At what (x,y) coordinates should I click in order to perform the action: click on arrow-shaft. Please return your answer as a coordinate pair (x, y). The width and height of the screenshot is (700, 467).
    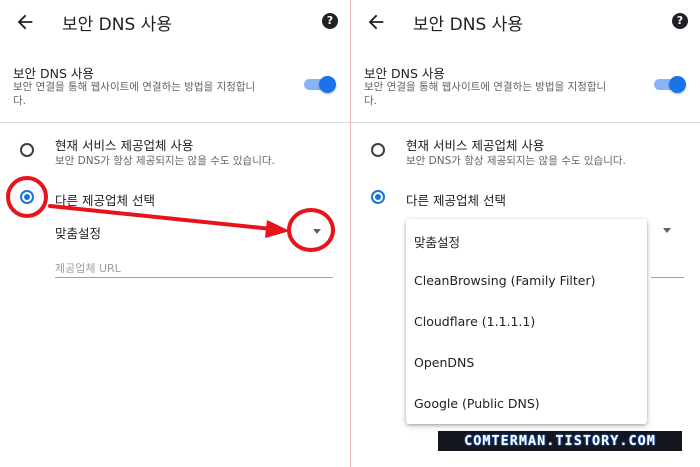
    Looking at the image, I should click on (161, 217).